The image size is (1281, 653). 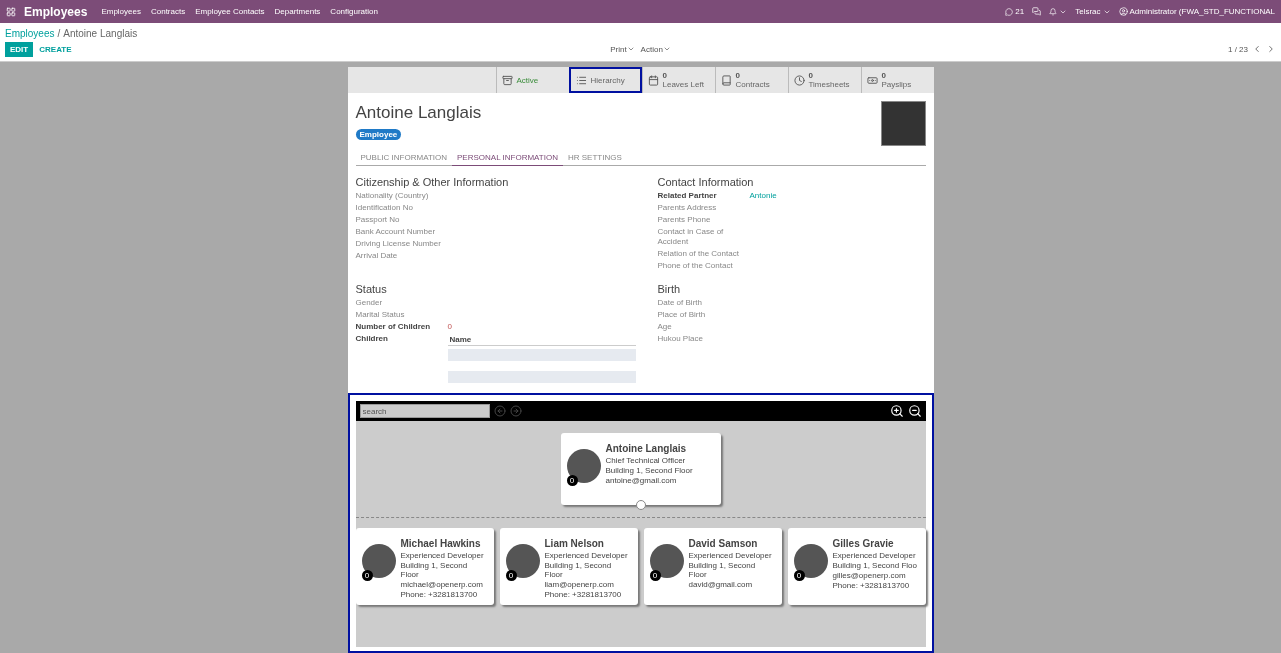 What do you see at coordinates (56, 11) in the screenshot?
I see `app-title: Employees` at bounding box center [56, 11].